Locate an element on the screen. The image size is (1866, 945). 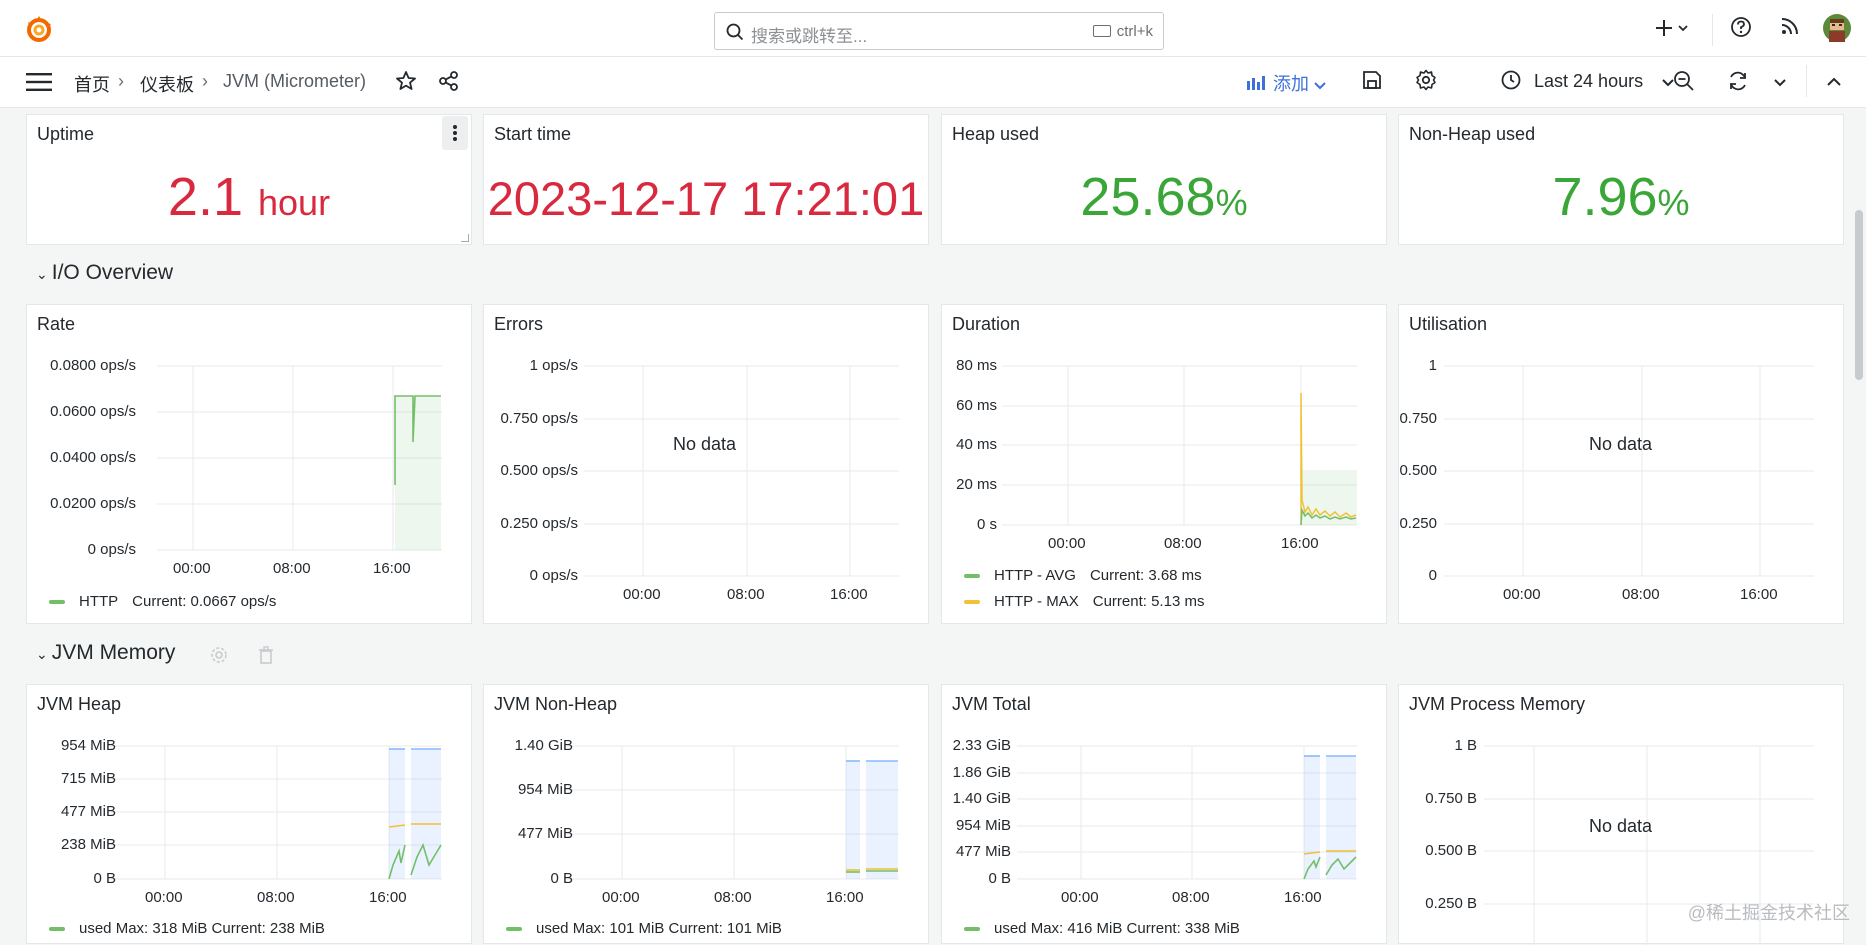
row-delete-button is located at coordinates (266, 657).